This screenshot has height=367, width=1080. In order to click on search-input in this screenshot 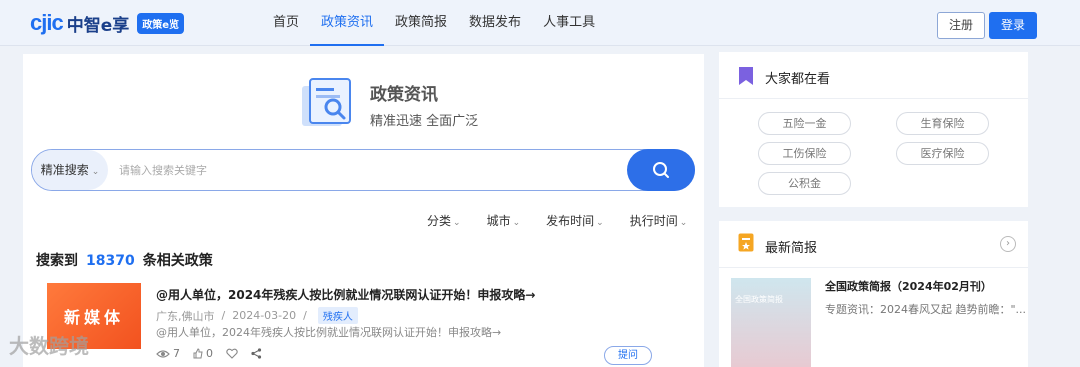, I will do `click(369, 170)`.